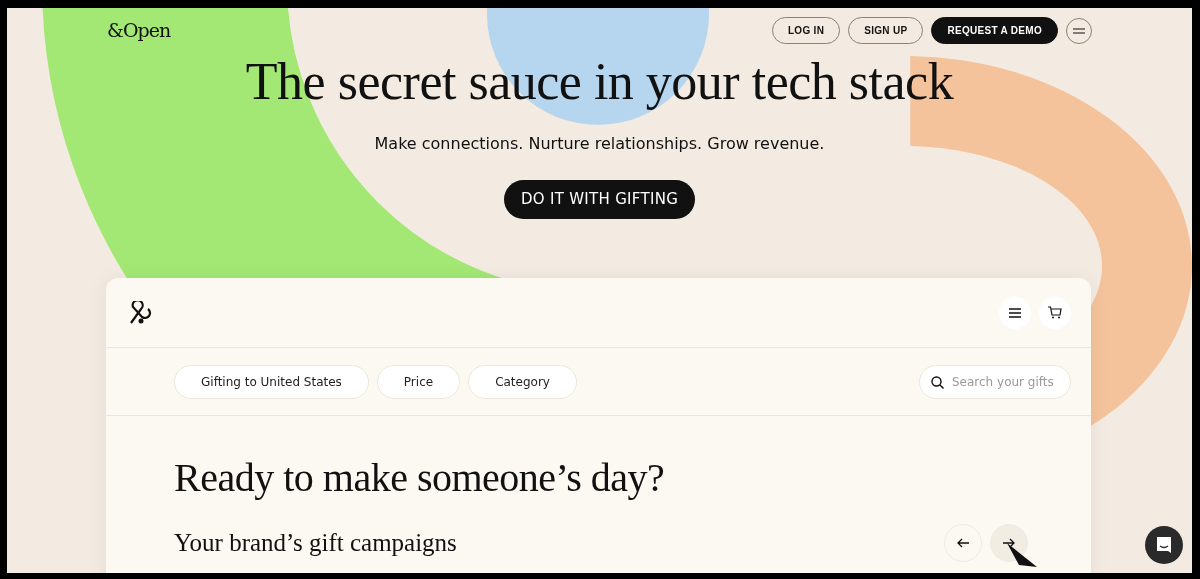 This screenshot has width=1200, height=579. What do you see at coordinates (963, 543) in the screenshot?
I see `left-arrow-icon` at bounding box center [963, 543].